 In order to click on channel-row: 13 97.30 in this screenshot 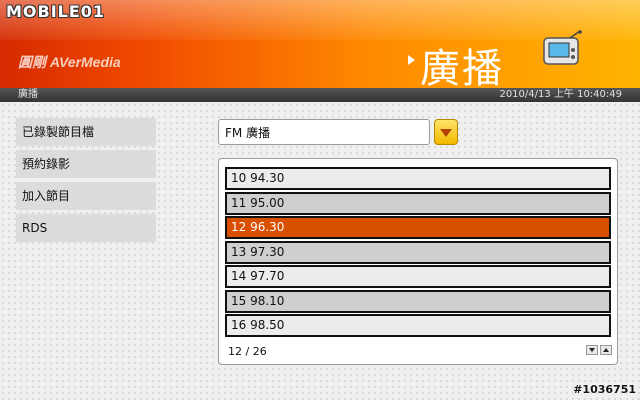, I will do `click(418, 252)`.